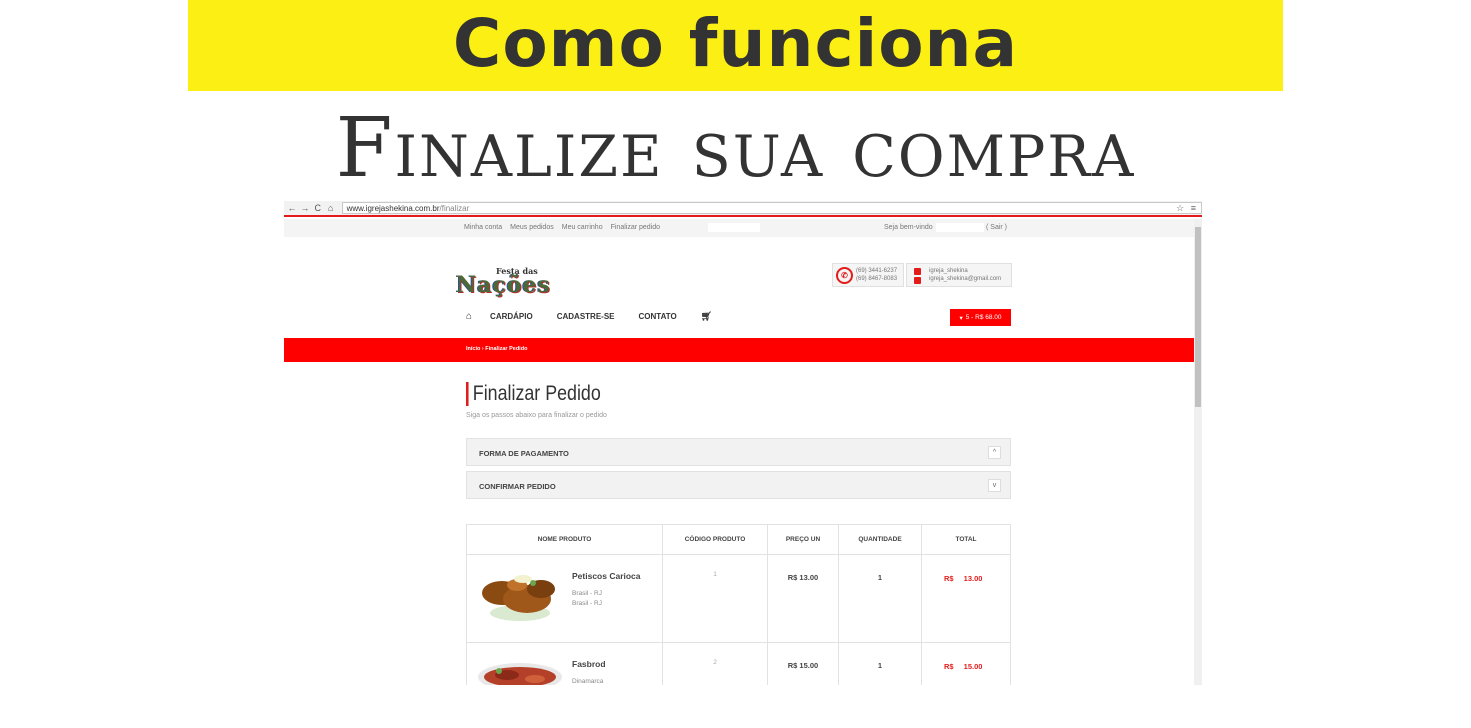 The image size is (1471, 728). What do you see at coordinates (735, 43) in the screenshot?
I see `banner-title: Como funciona` at bounding box center [735, 43].